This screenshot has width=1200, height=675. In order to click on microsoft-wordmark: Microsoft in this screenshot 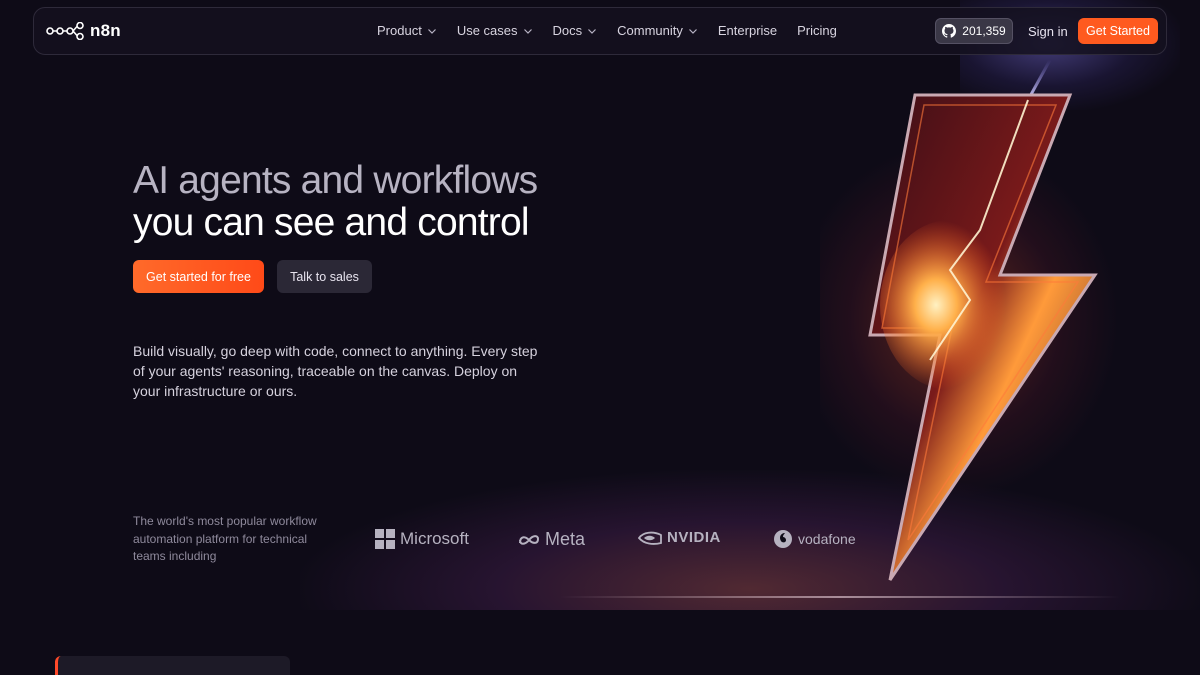, I will do `click(434, 538)`.